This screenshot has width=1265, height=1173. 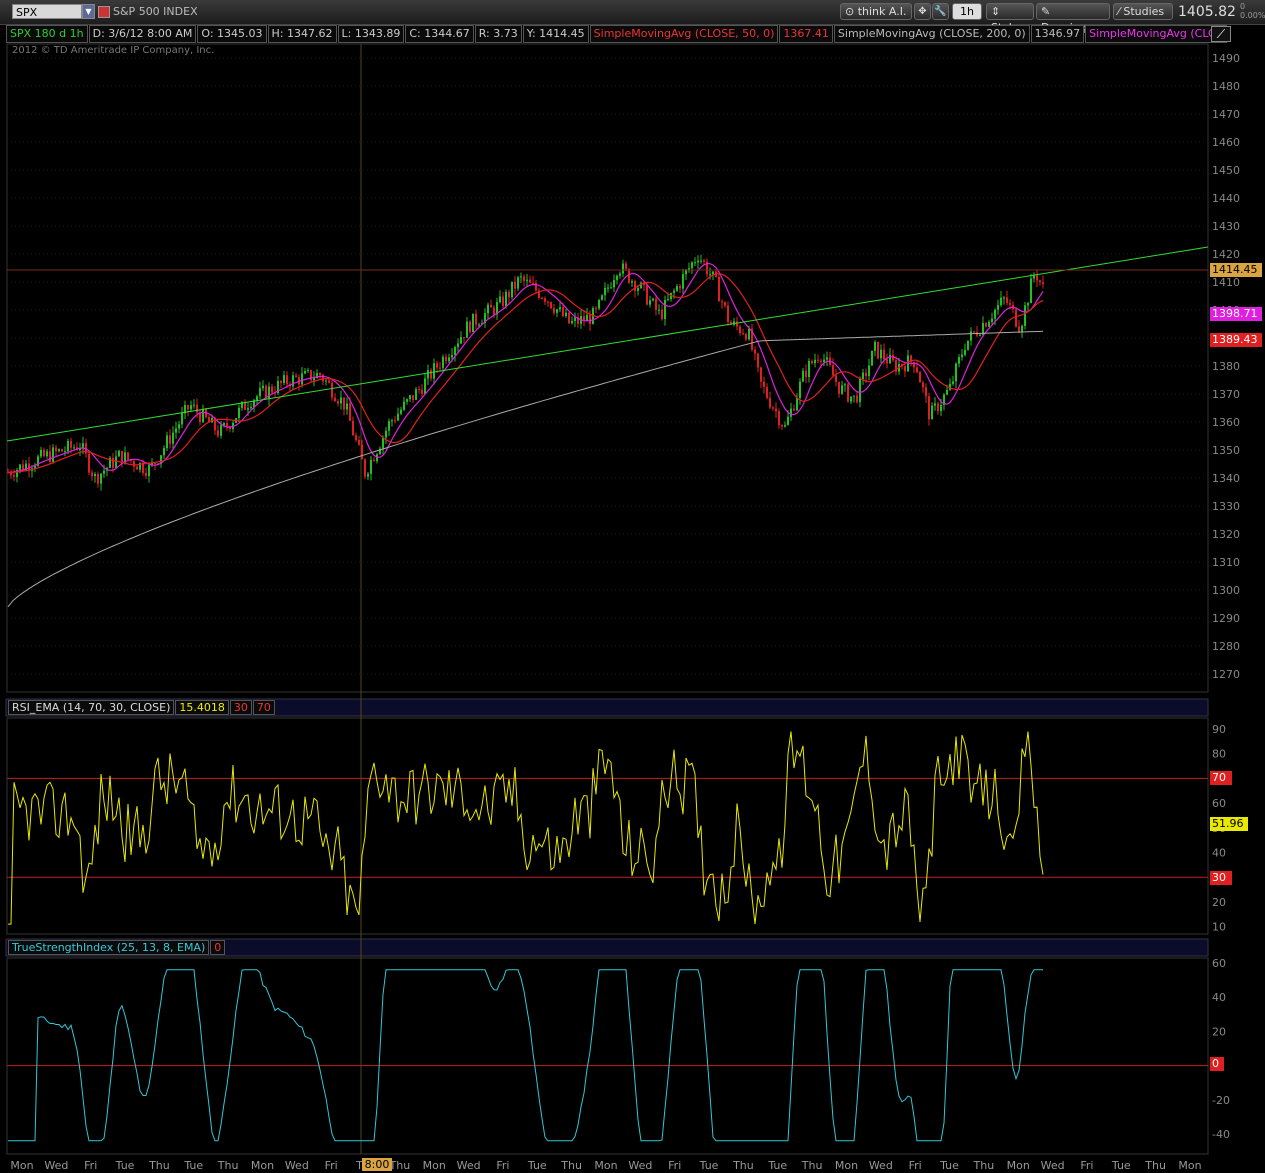 What do you see at coordinates (109, 947) in the screenshot?
I see `tsi-name: TrueStrengthIndex (25, 13, 8, EMA)` at bounding box center [109, 947].